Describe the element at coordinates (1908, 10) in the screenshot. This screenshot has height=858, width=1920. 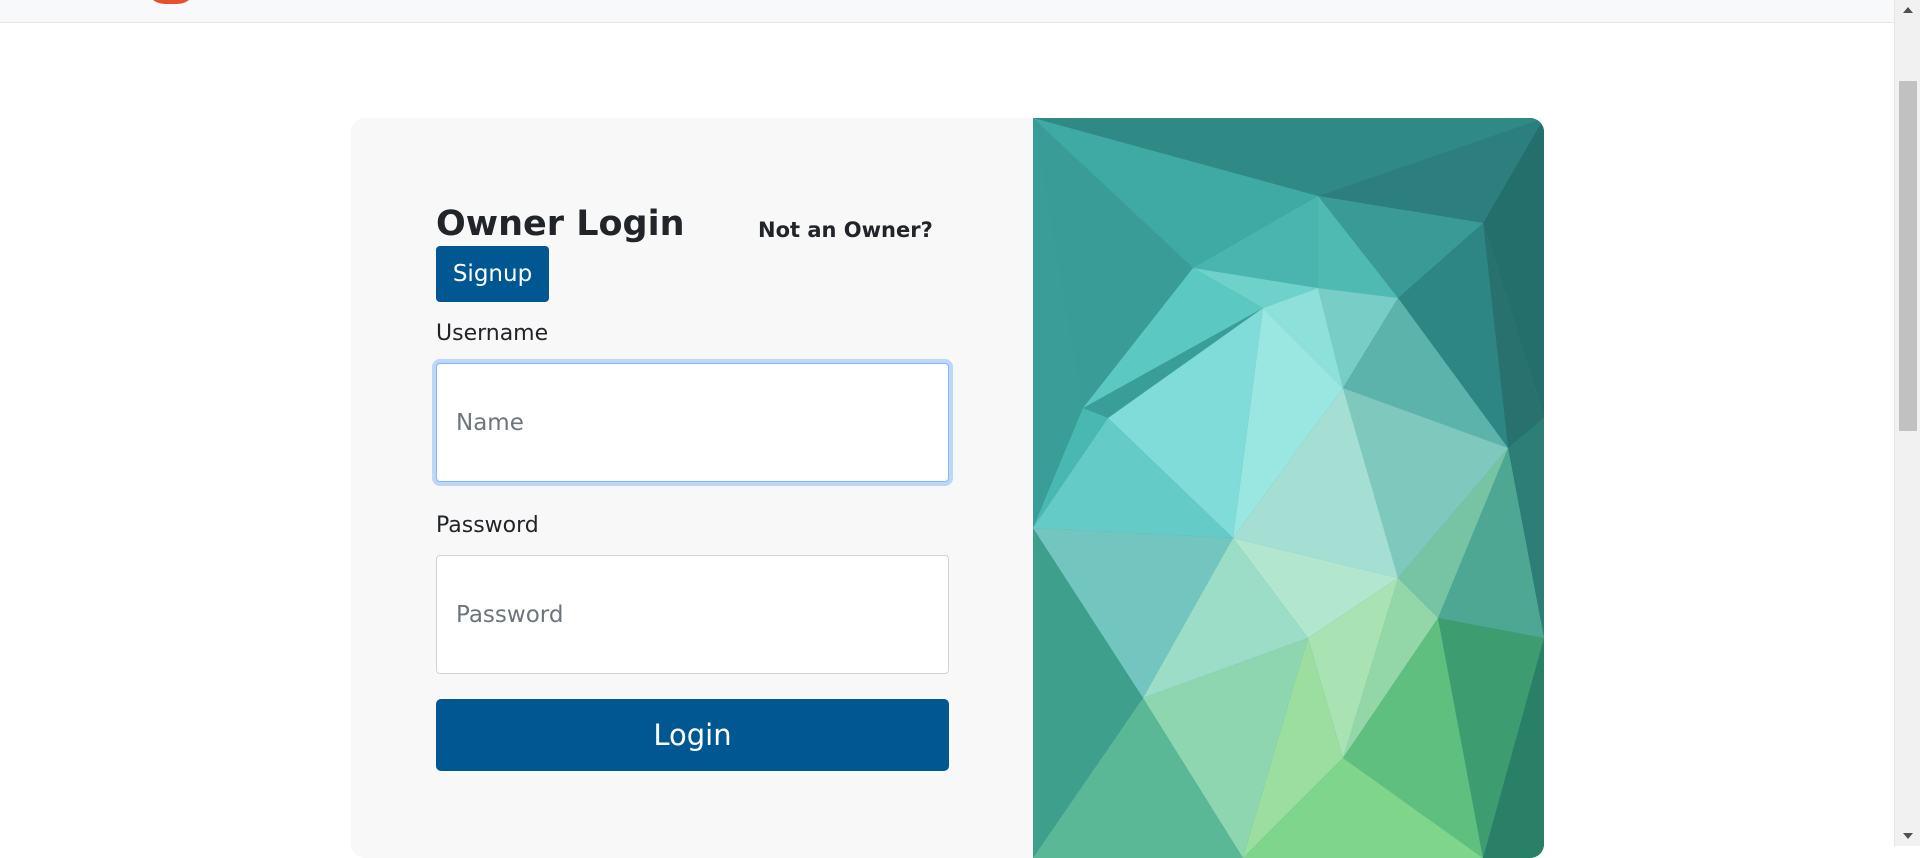
I see `scroll-up-arrow-icon` at that location.